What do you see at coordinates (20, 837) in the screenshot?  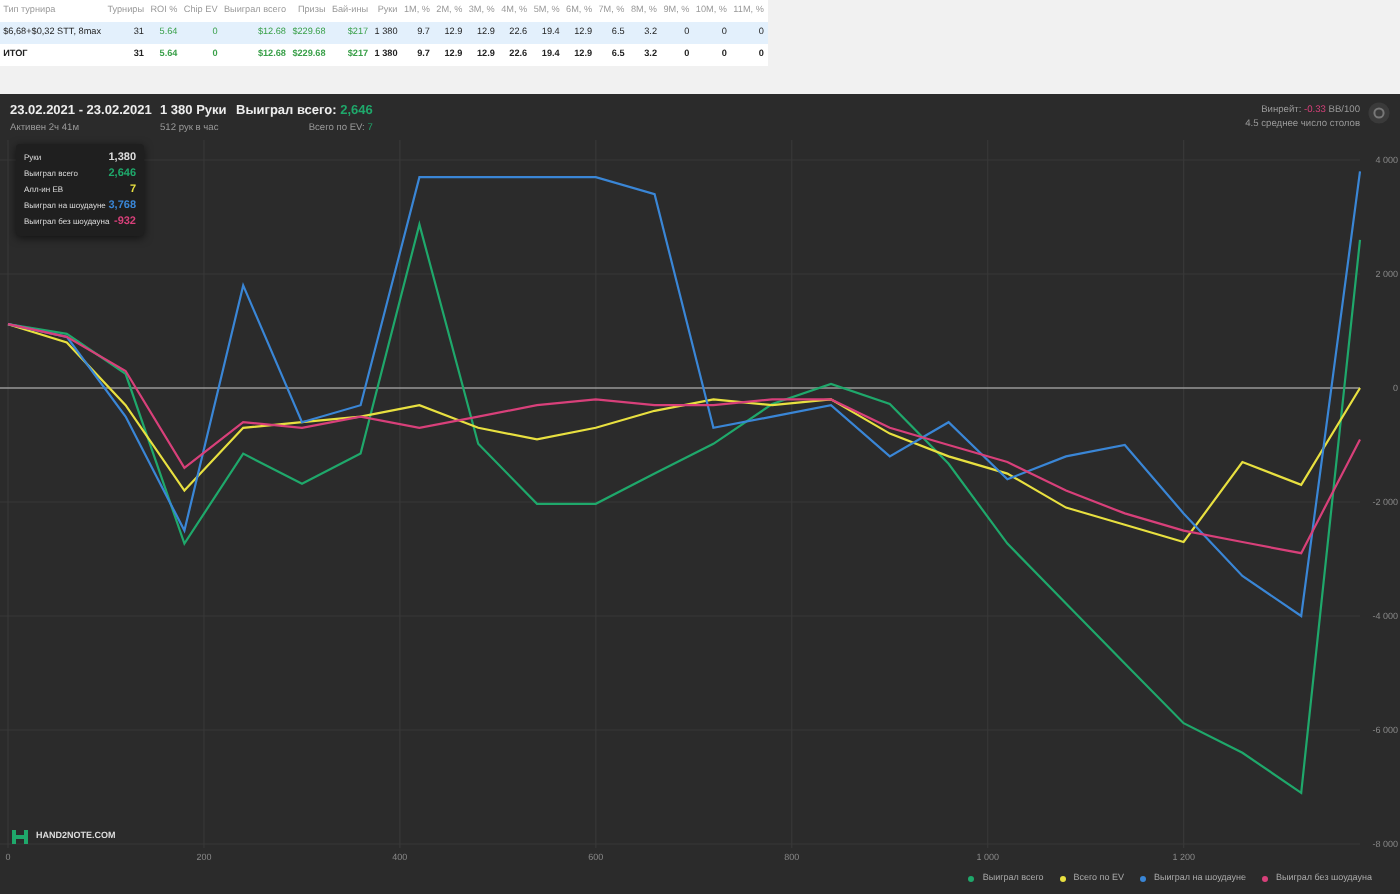 I see `logo-icon` at bounding box center [20, 837].